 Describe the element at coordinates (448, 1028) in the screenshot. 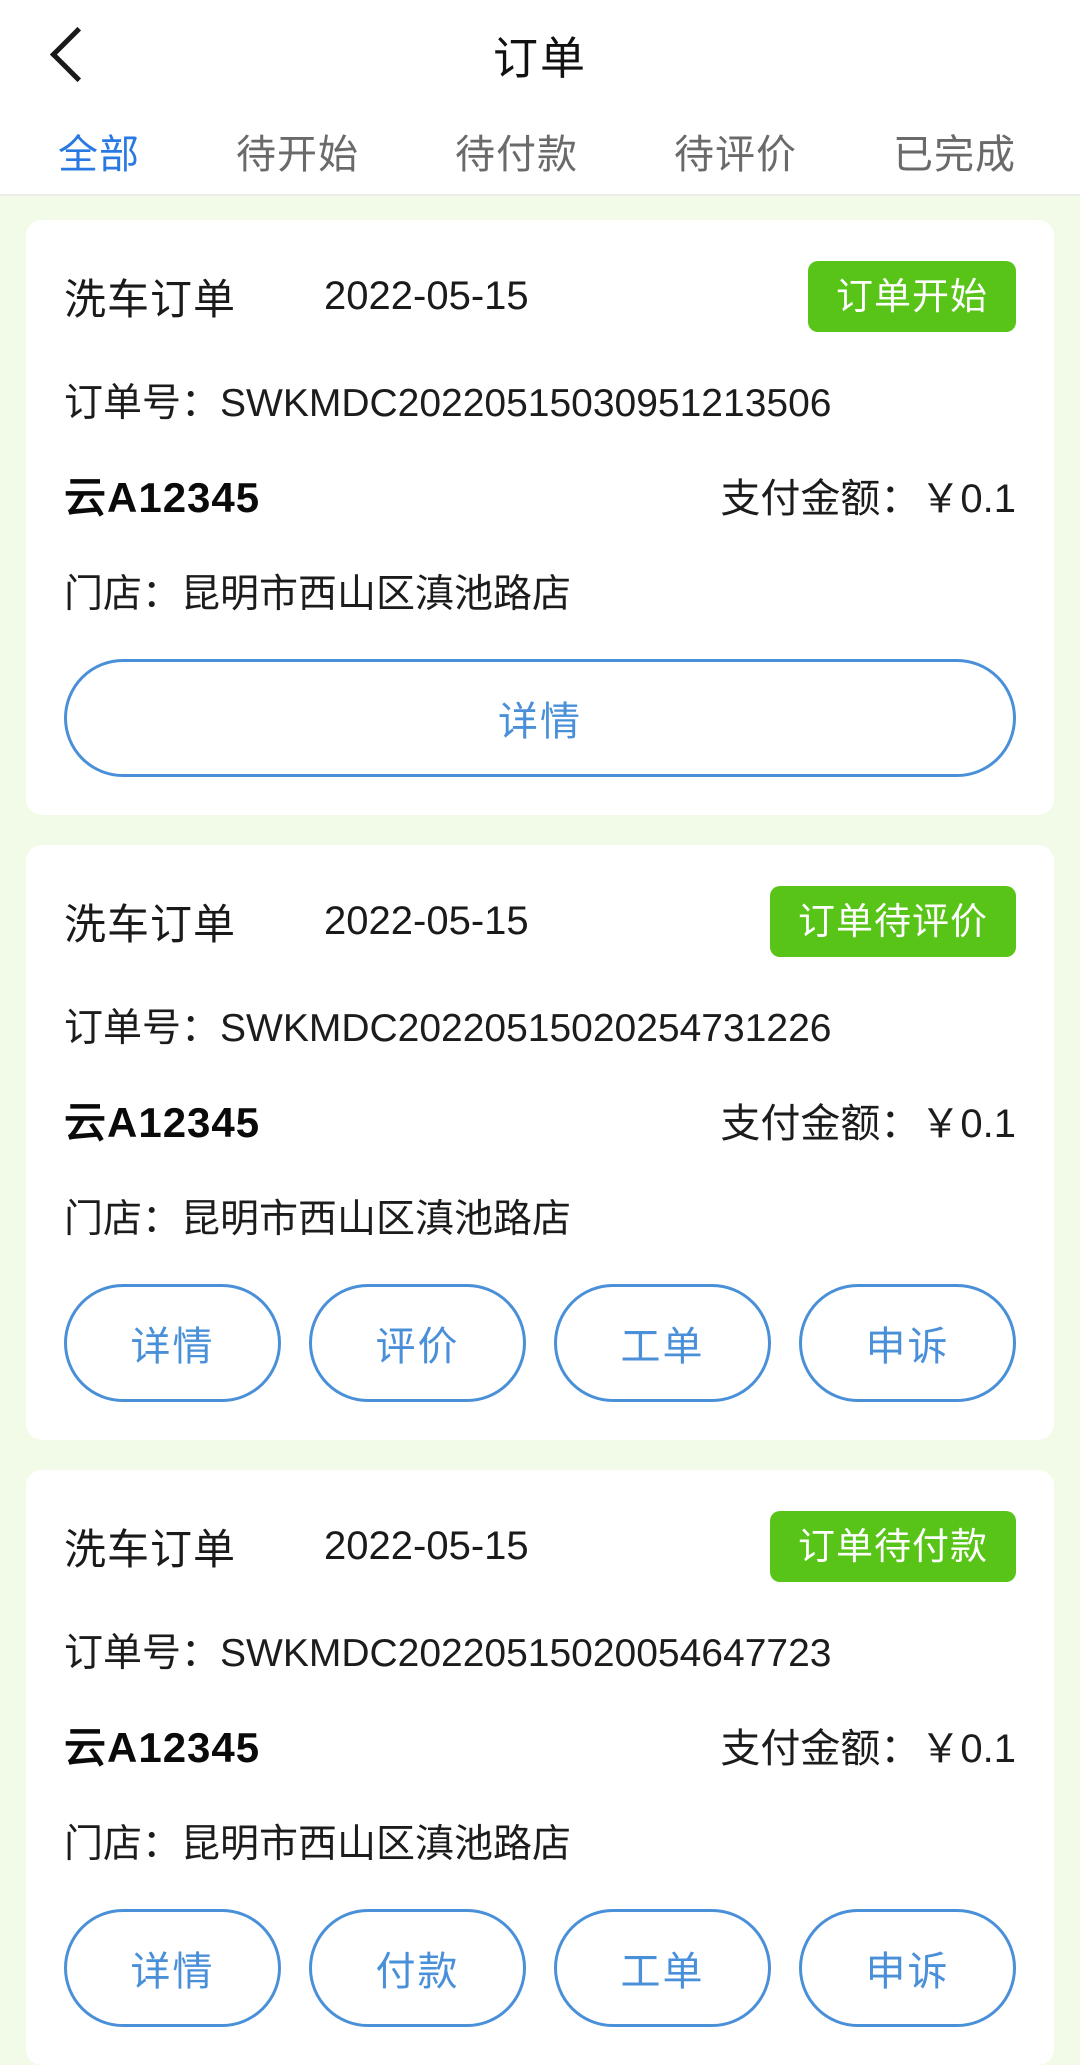

I see `order-number-text: 订单号：SWKMDC20220515020254731226` at that location.